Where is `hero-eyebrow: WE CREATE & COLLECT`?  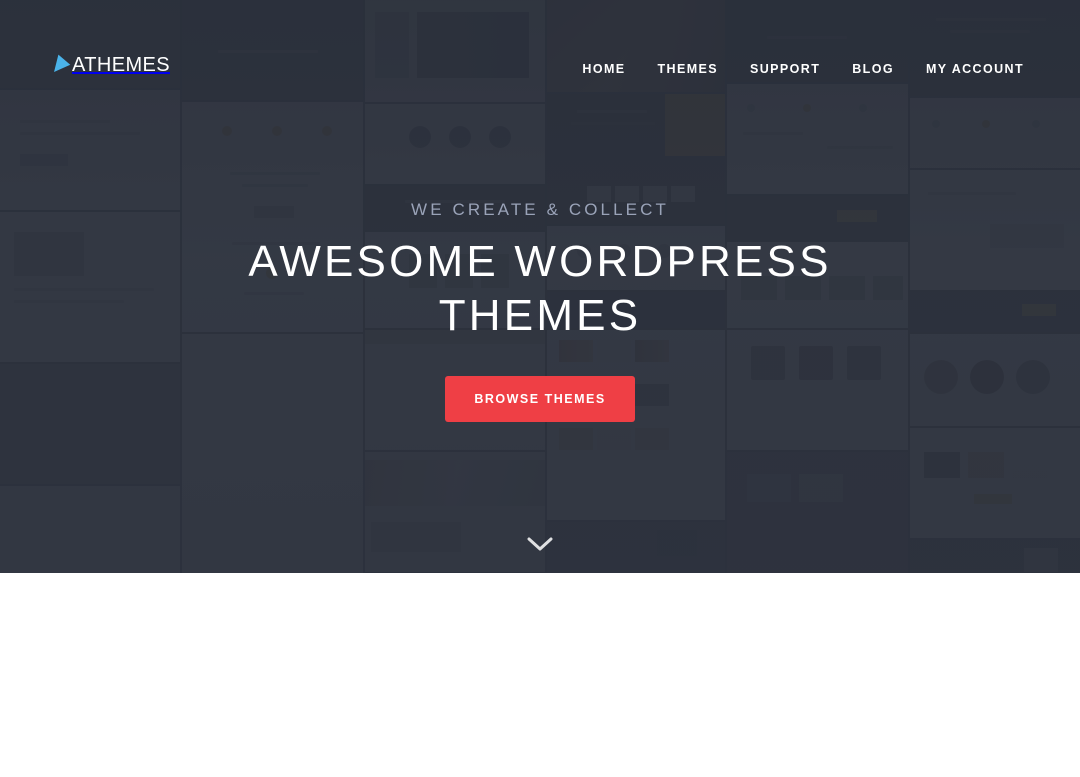 hero-eyebrow: WE CREATE & COLLECT is located at coordinates (540, 209).